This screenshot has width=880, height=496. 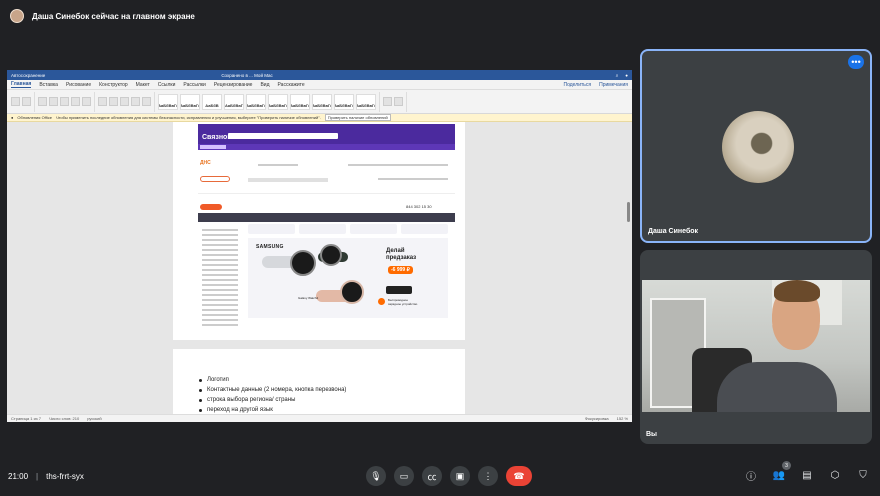 What do you see at coordinates (21, 84) in the screenshot?
I see `tab-home: Главная` at bounding box center [21, 84].